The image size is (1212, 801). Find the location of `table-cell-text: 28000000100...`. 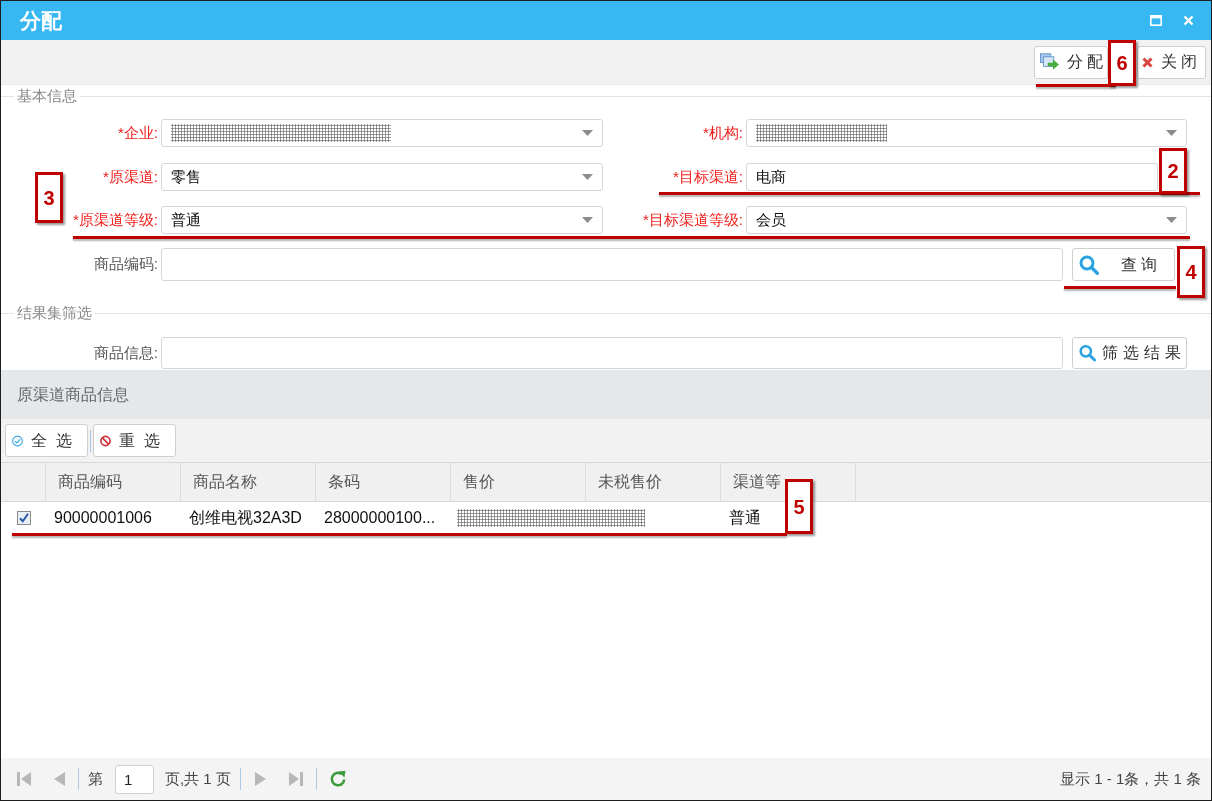

table-cell-text: 28000000100... is located at coordinates (380, 518).